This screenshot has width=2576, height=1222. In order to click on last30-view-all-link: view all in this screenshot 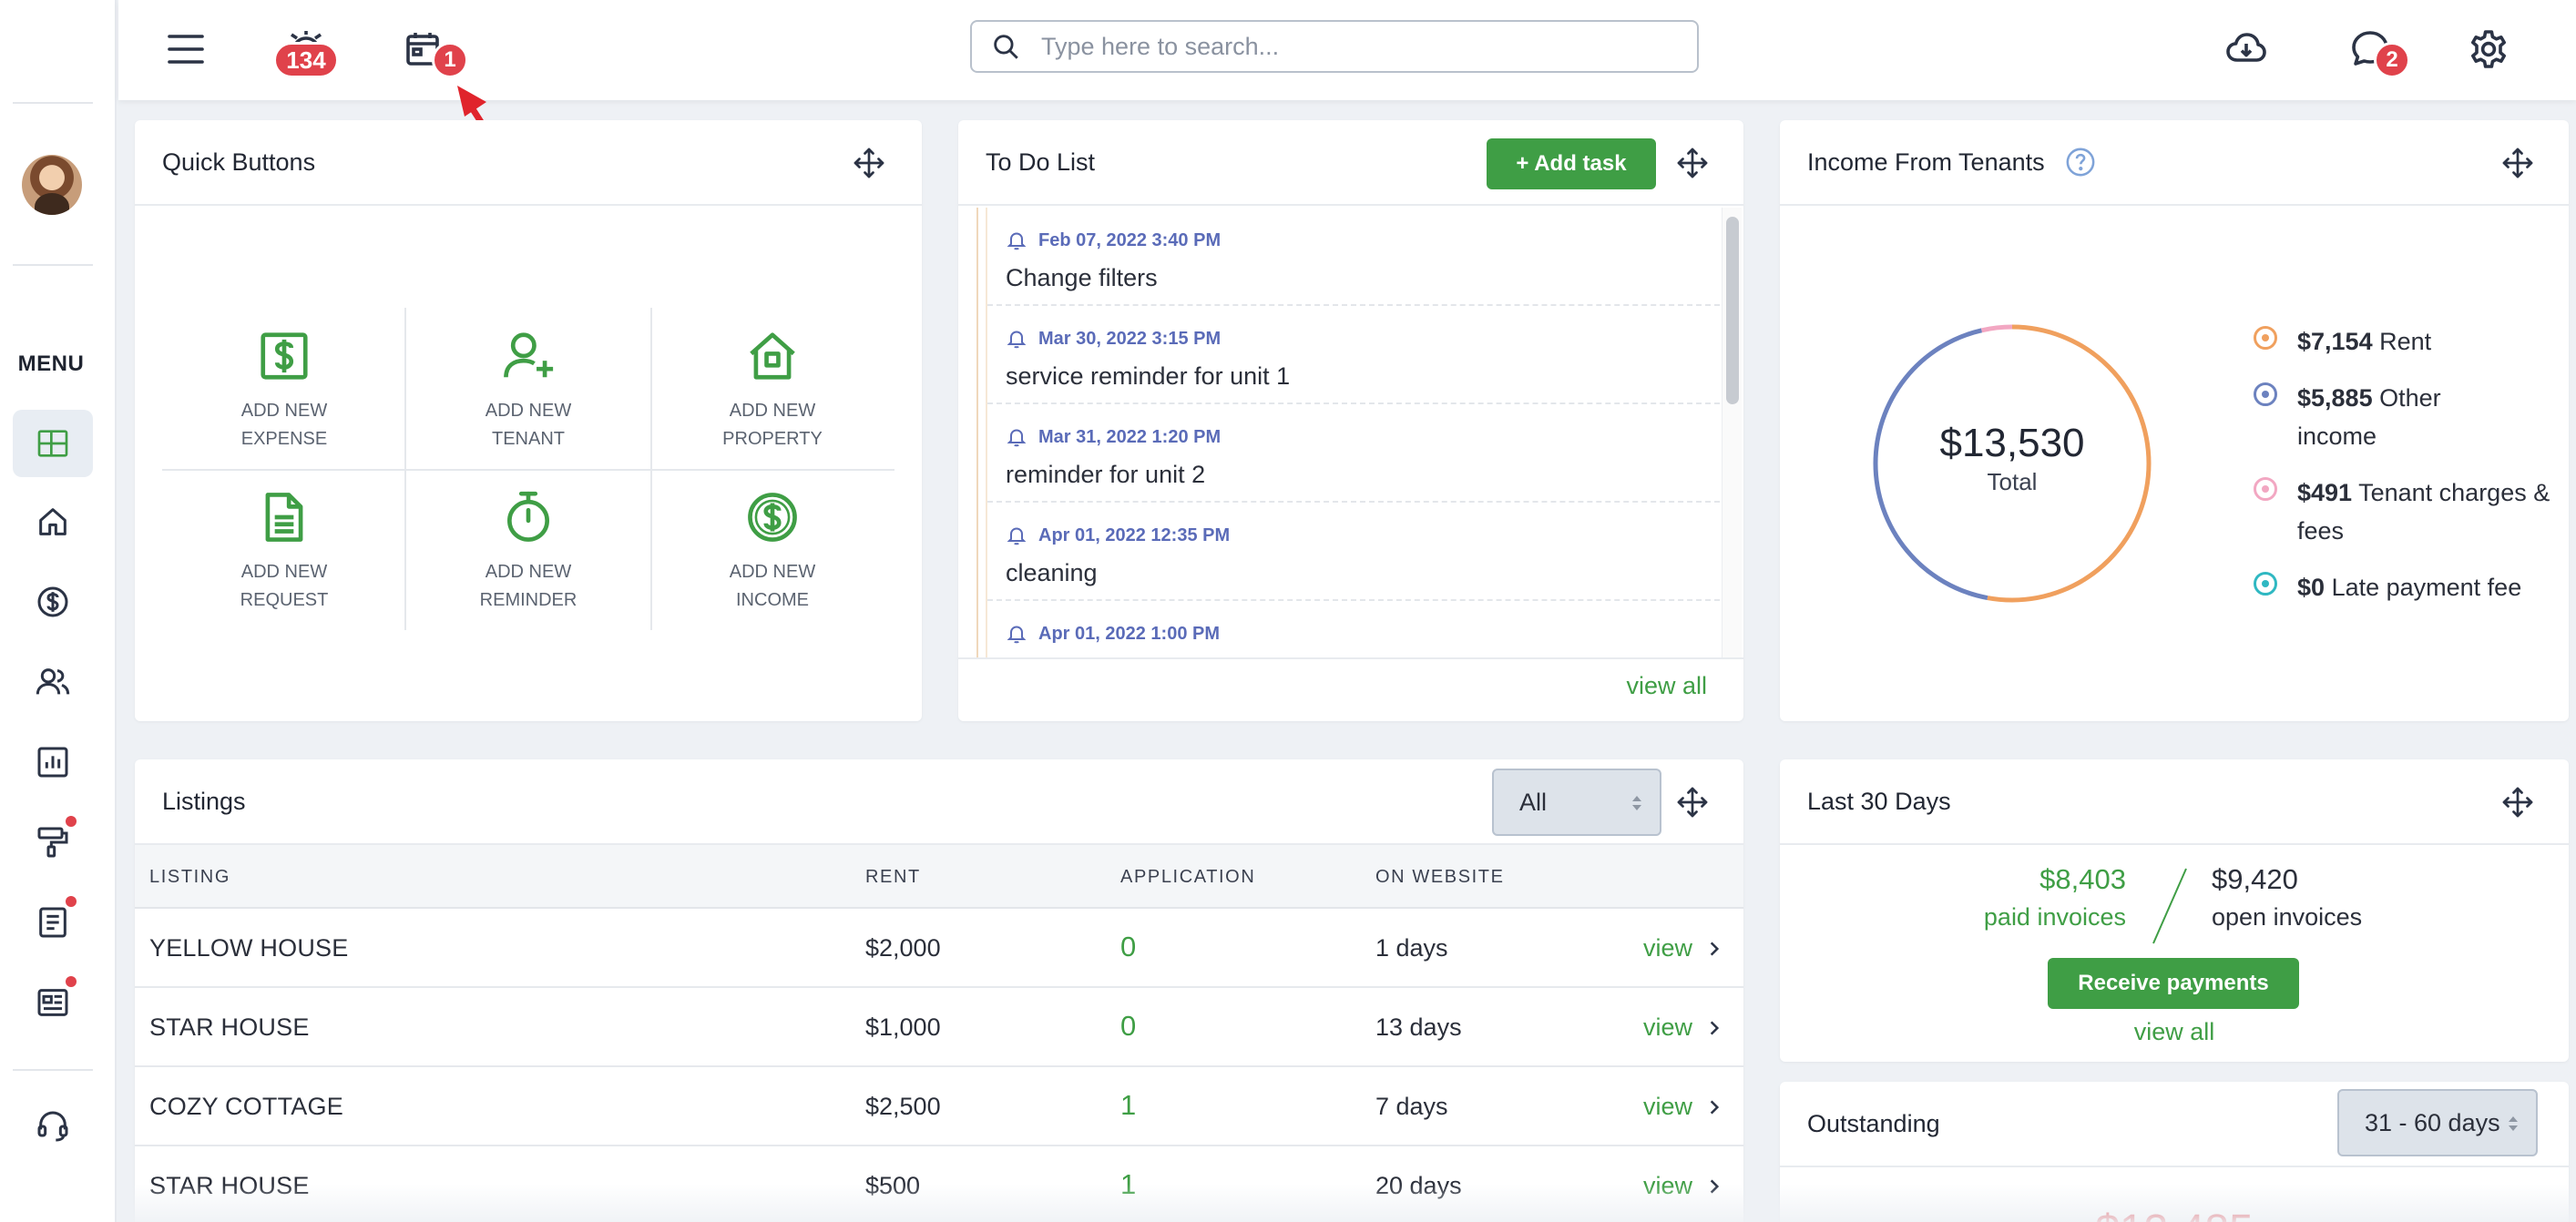, I will do `click(2174, 1032)`.